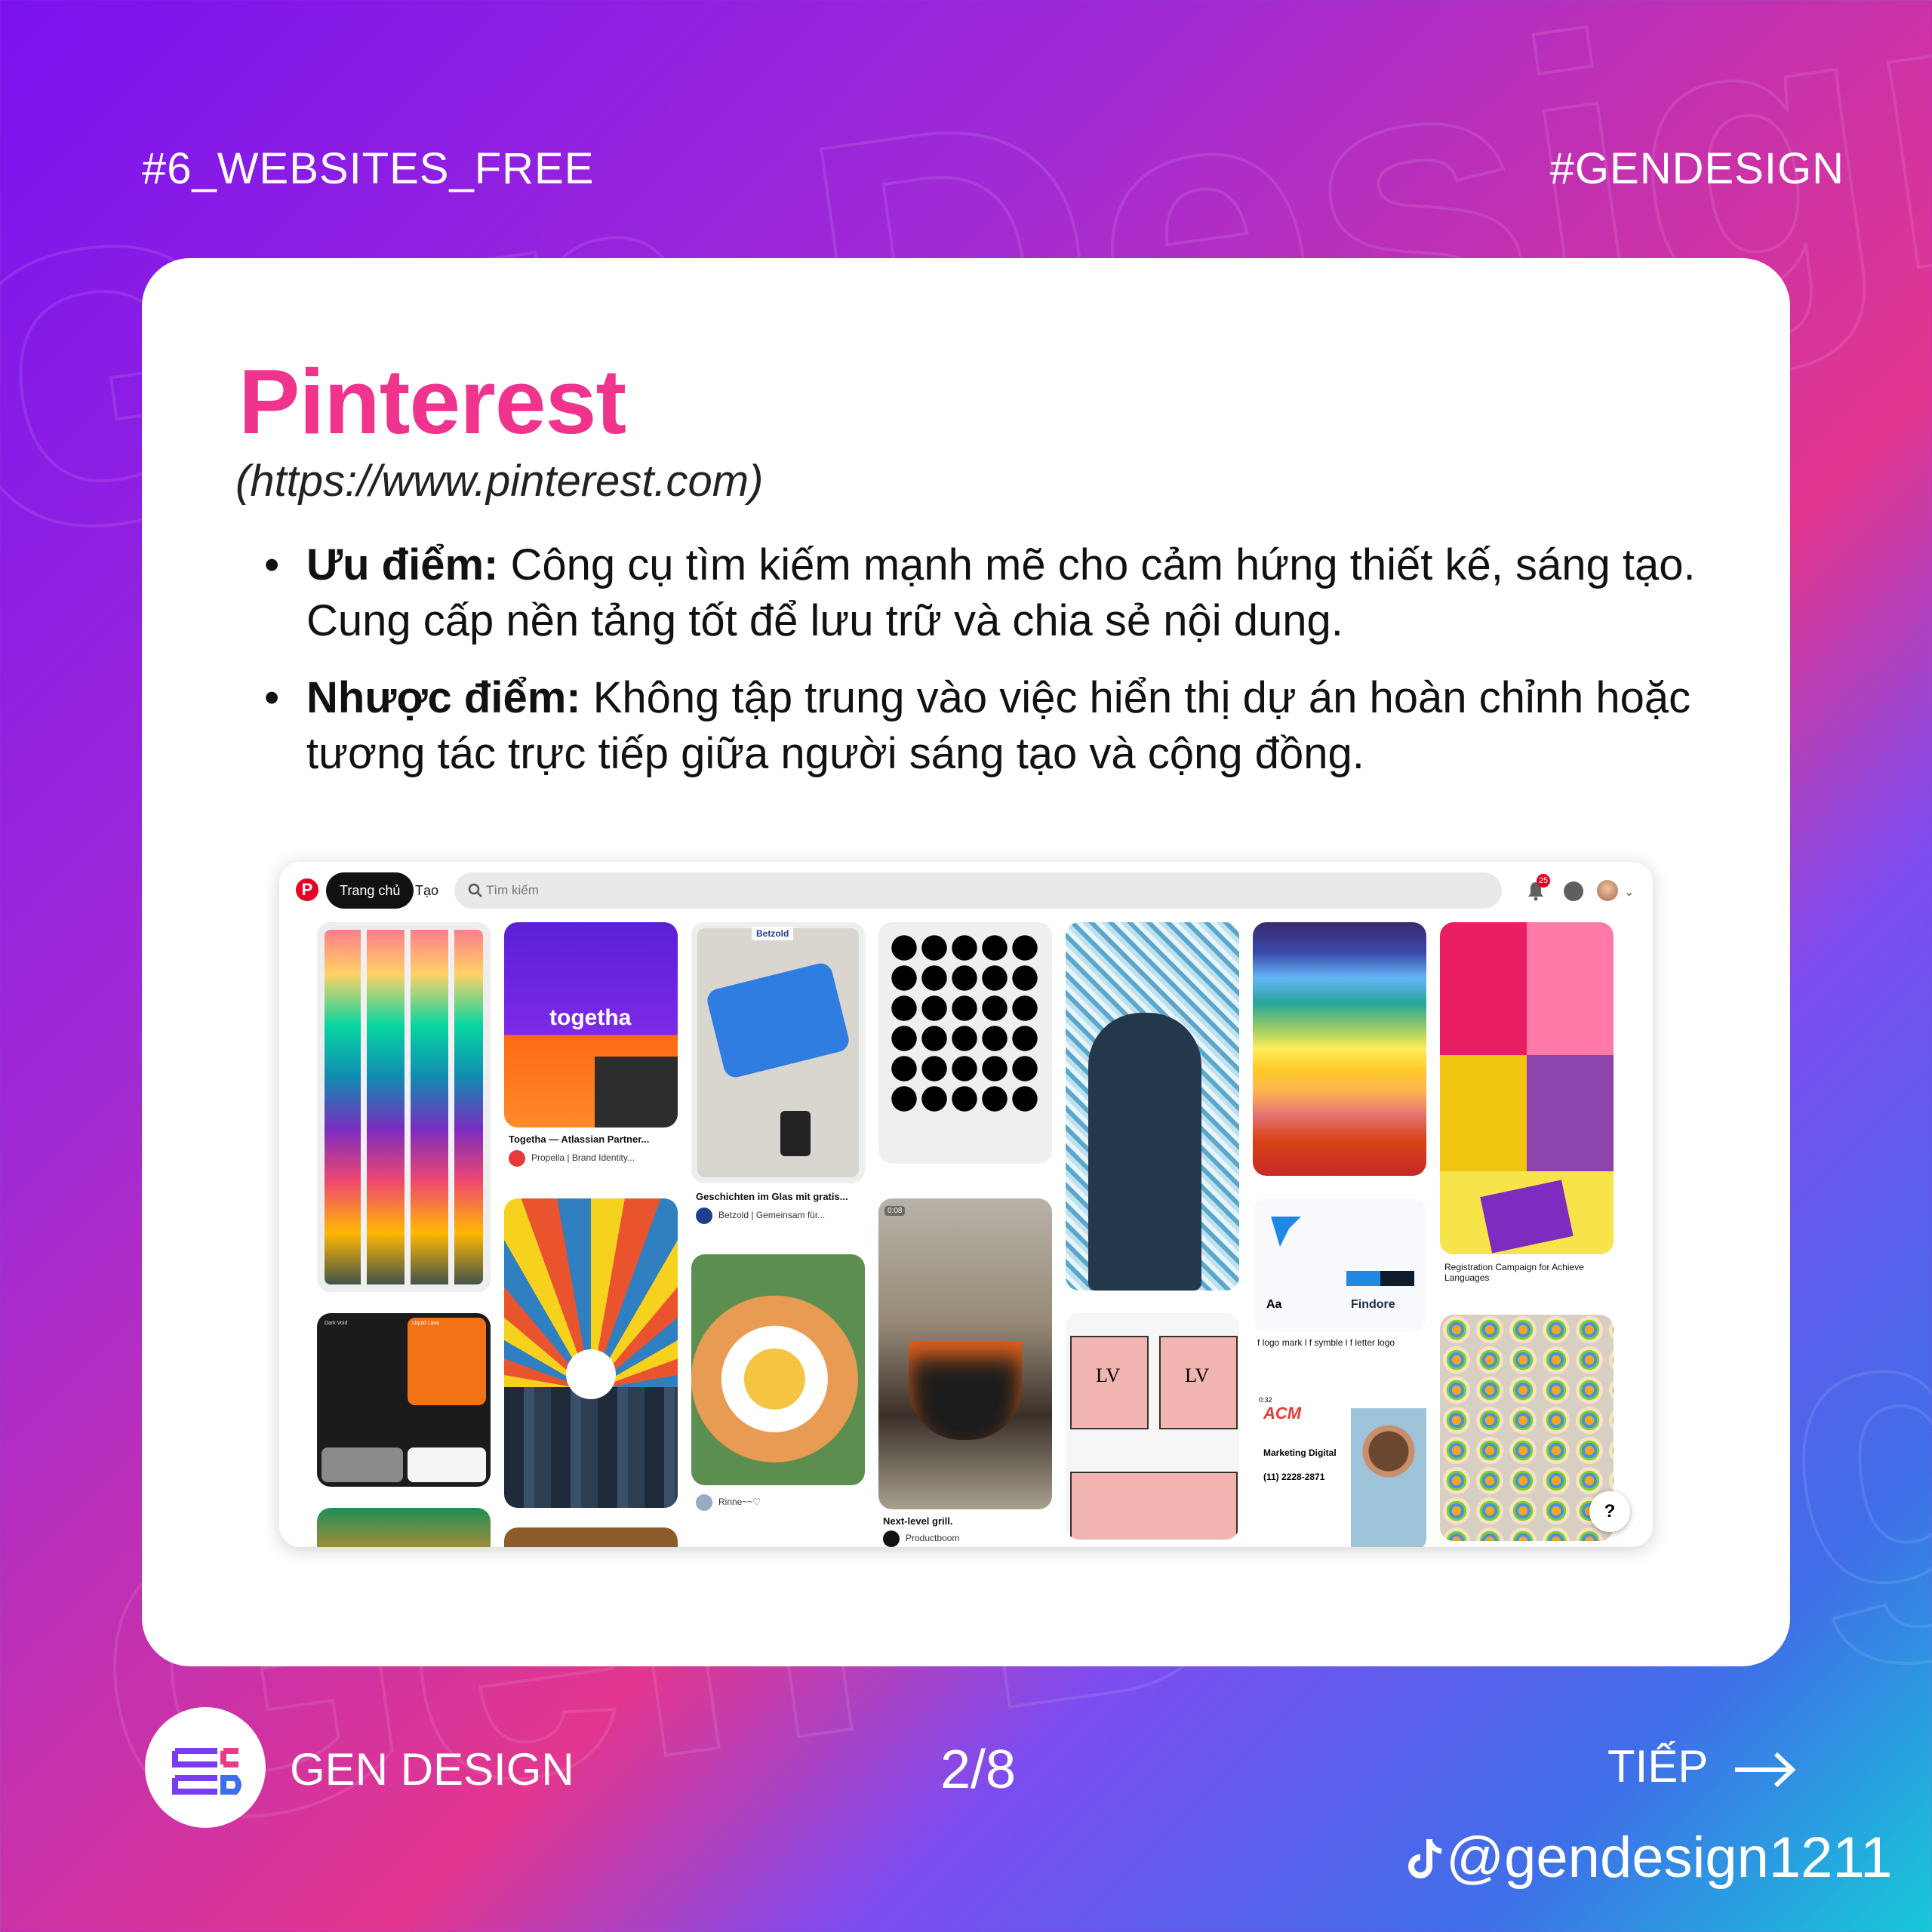 This screenshot has height=1932, width=1932. Describe the element at coordinates (1274, 1304) in the screenshot. I see `findore-aa: Aa` at that location.